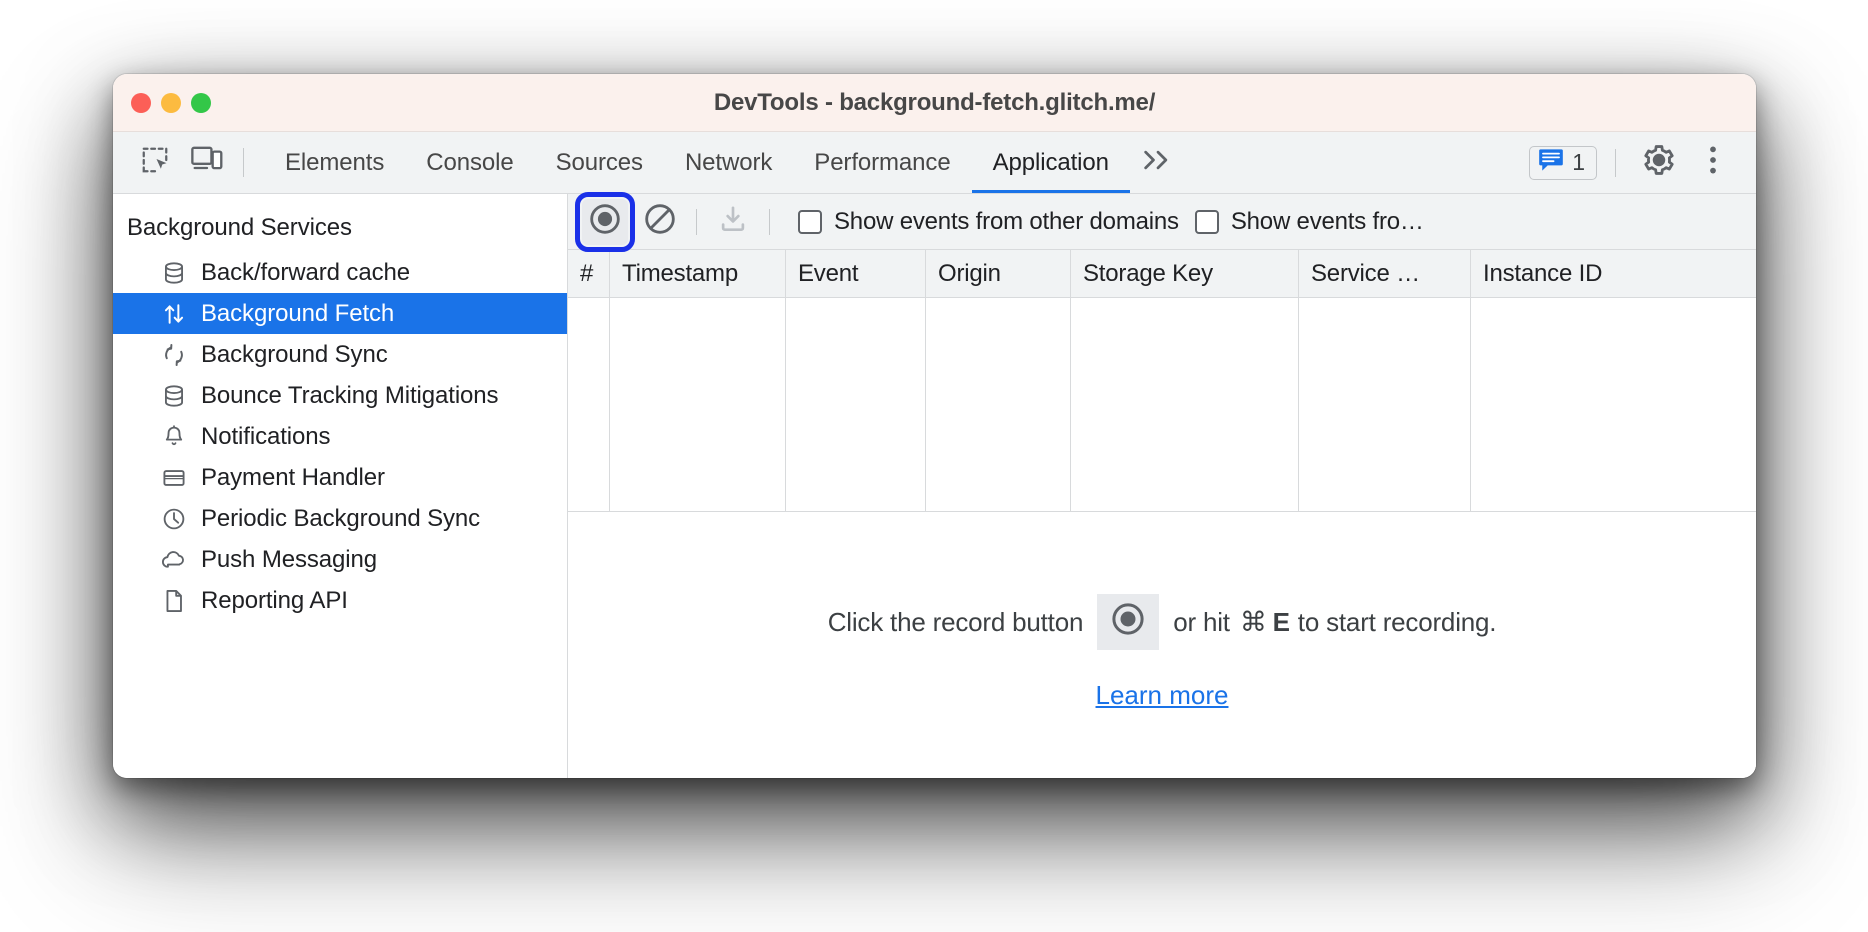 The height and width of the screenshot is (932, 1868). Describe the element at coordinates (1397, 621) in the screenshot. I see `empty-state-suffix: to start recording.` at that location.